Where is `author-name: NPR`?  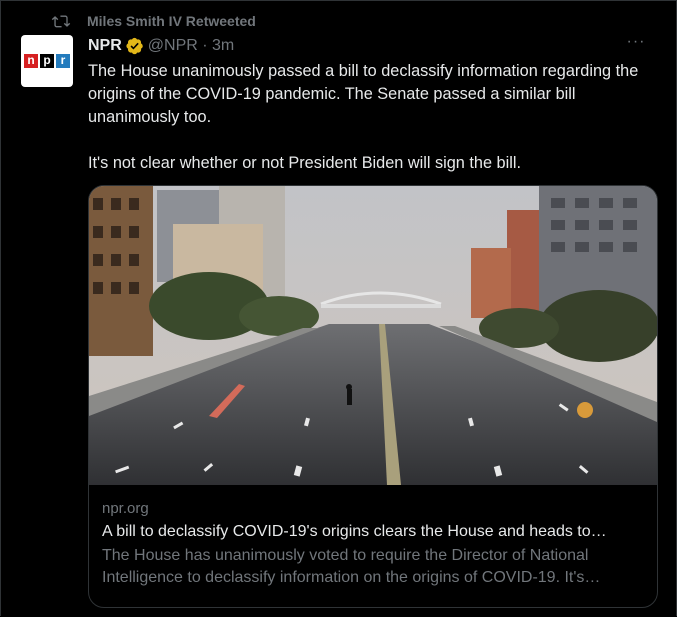 author-name: NPR is located at coordinates (105, 46).